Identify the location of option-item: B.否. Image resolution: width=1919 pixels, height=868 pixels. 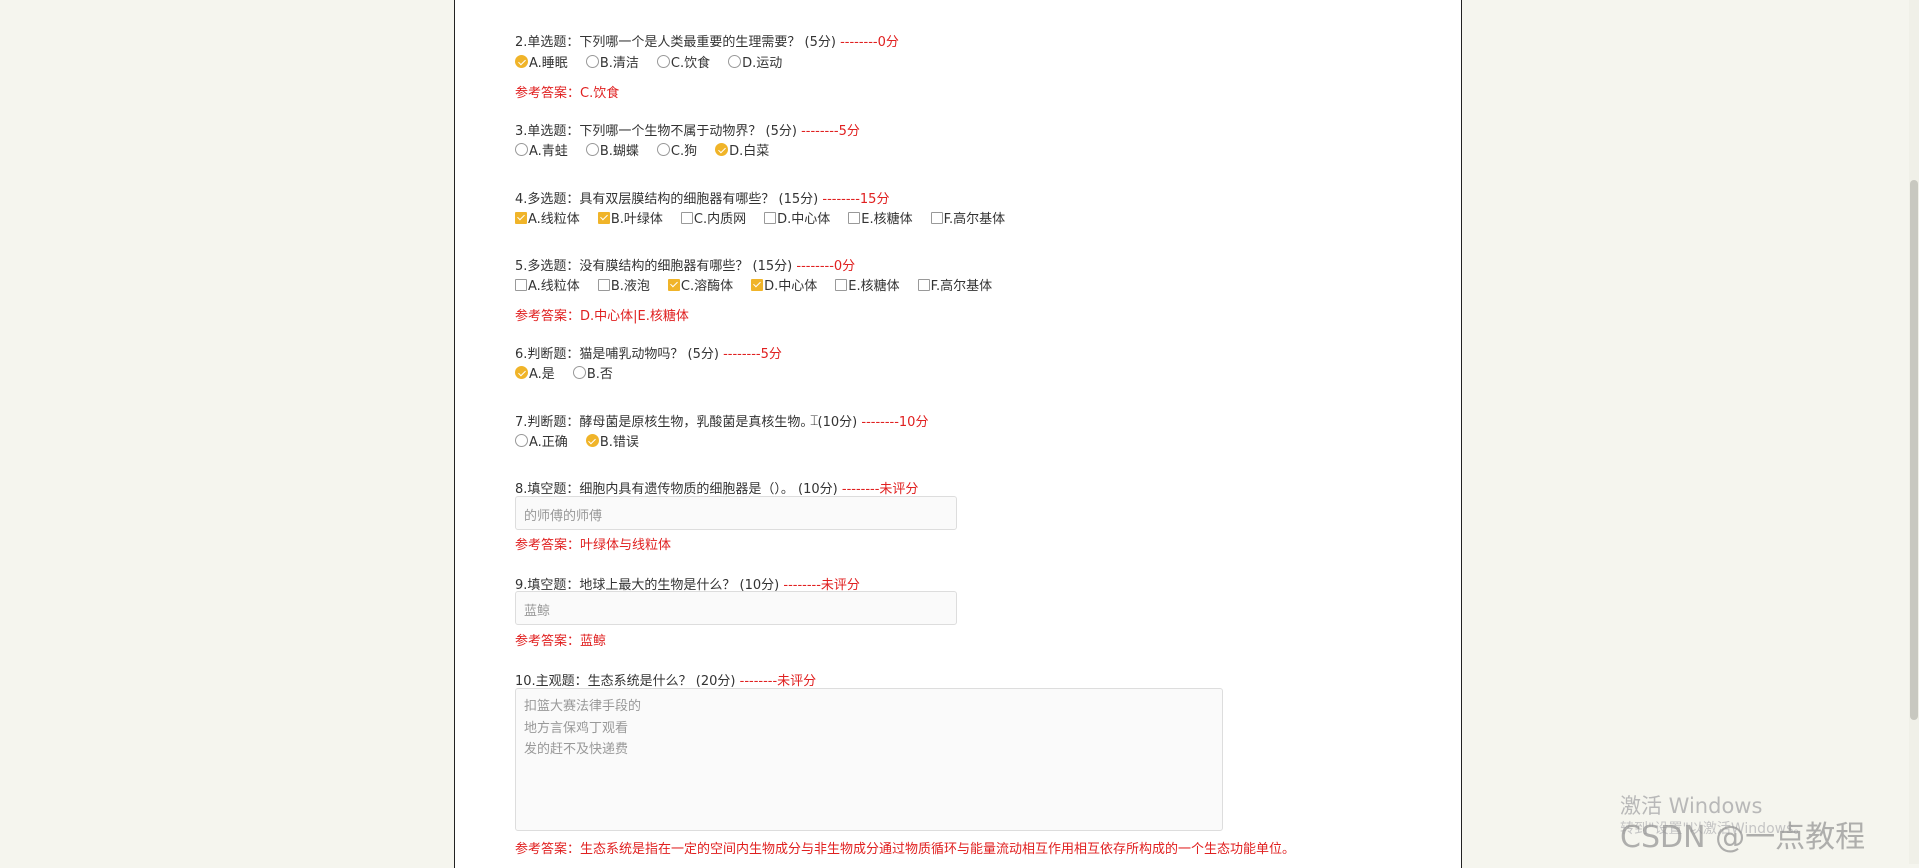
(592, 372).